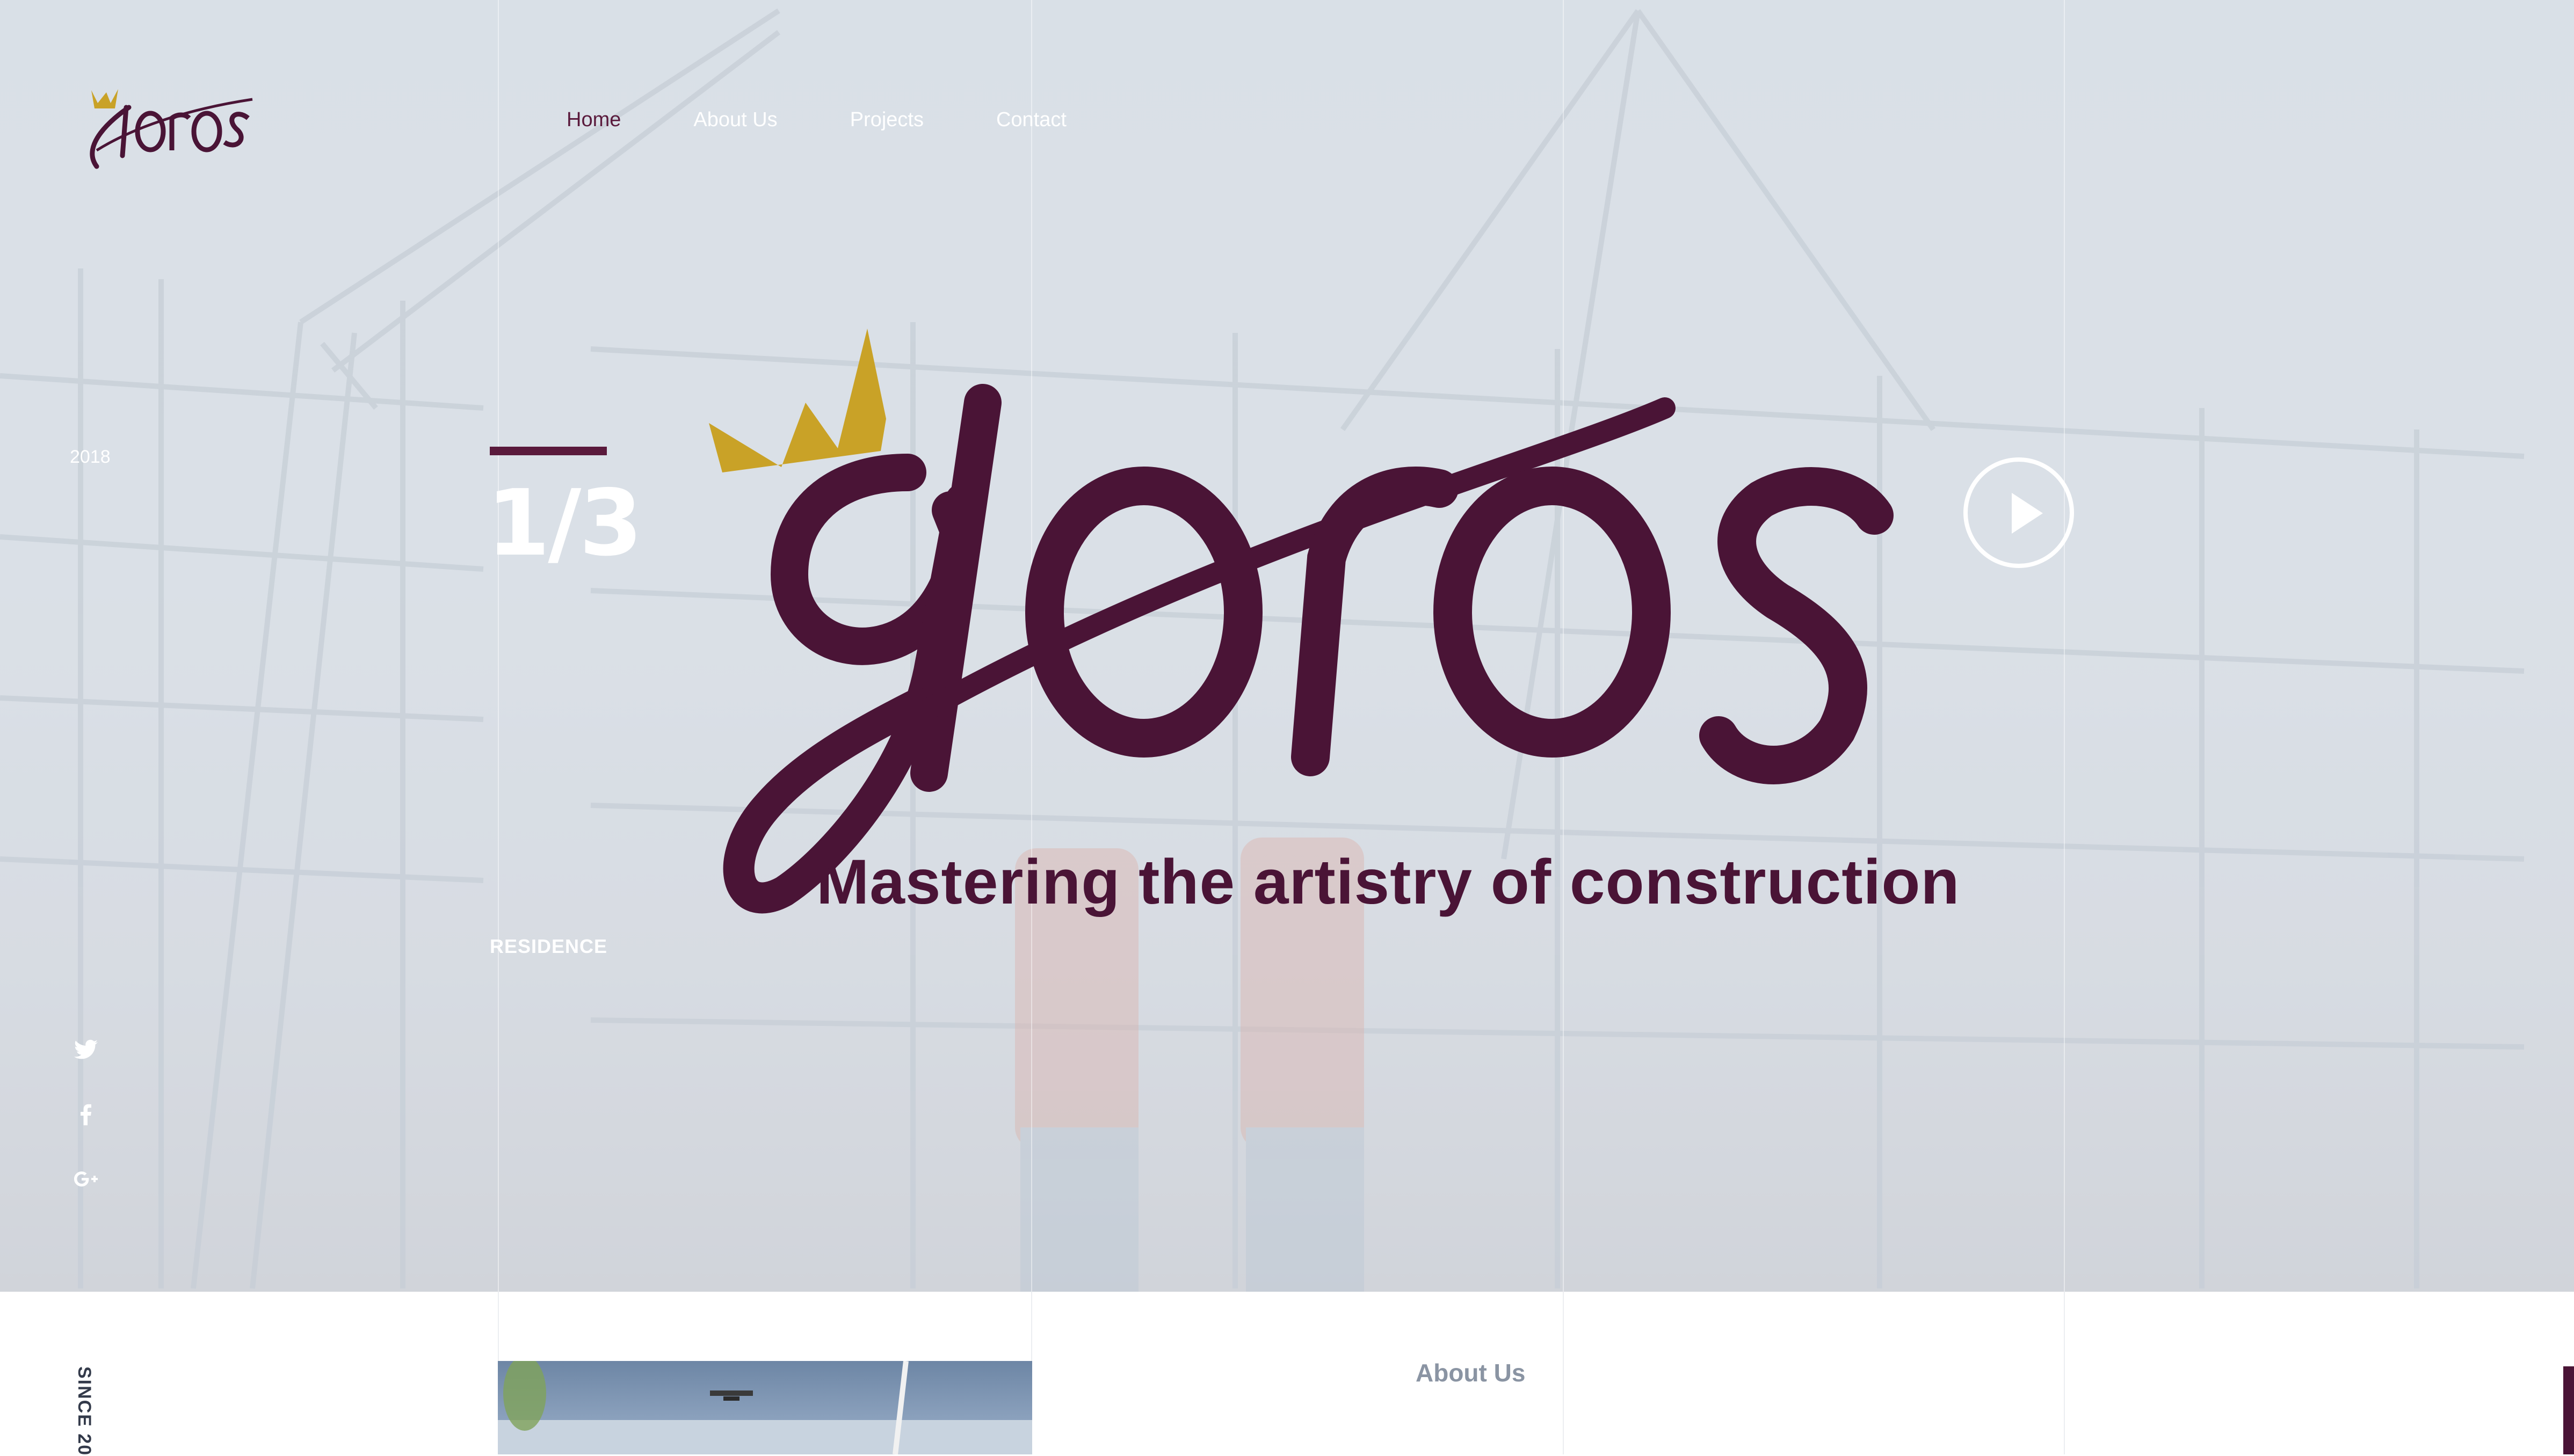 This screenshot has width=2574, height=1456. Describe the element at coordinates (2568, 1410) in the screenshot. I see `accent-bar` at that location.